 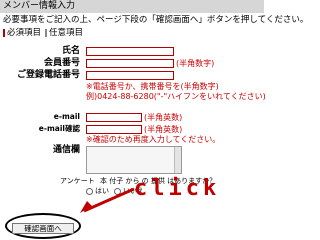 I want to click on name-input, so click(x=130, y=51).